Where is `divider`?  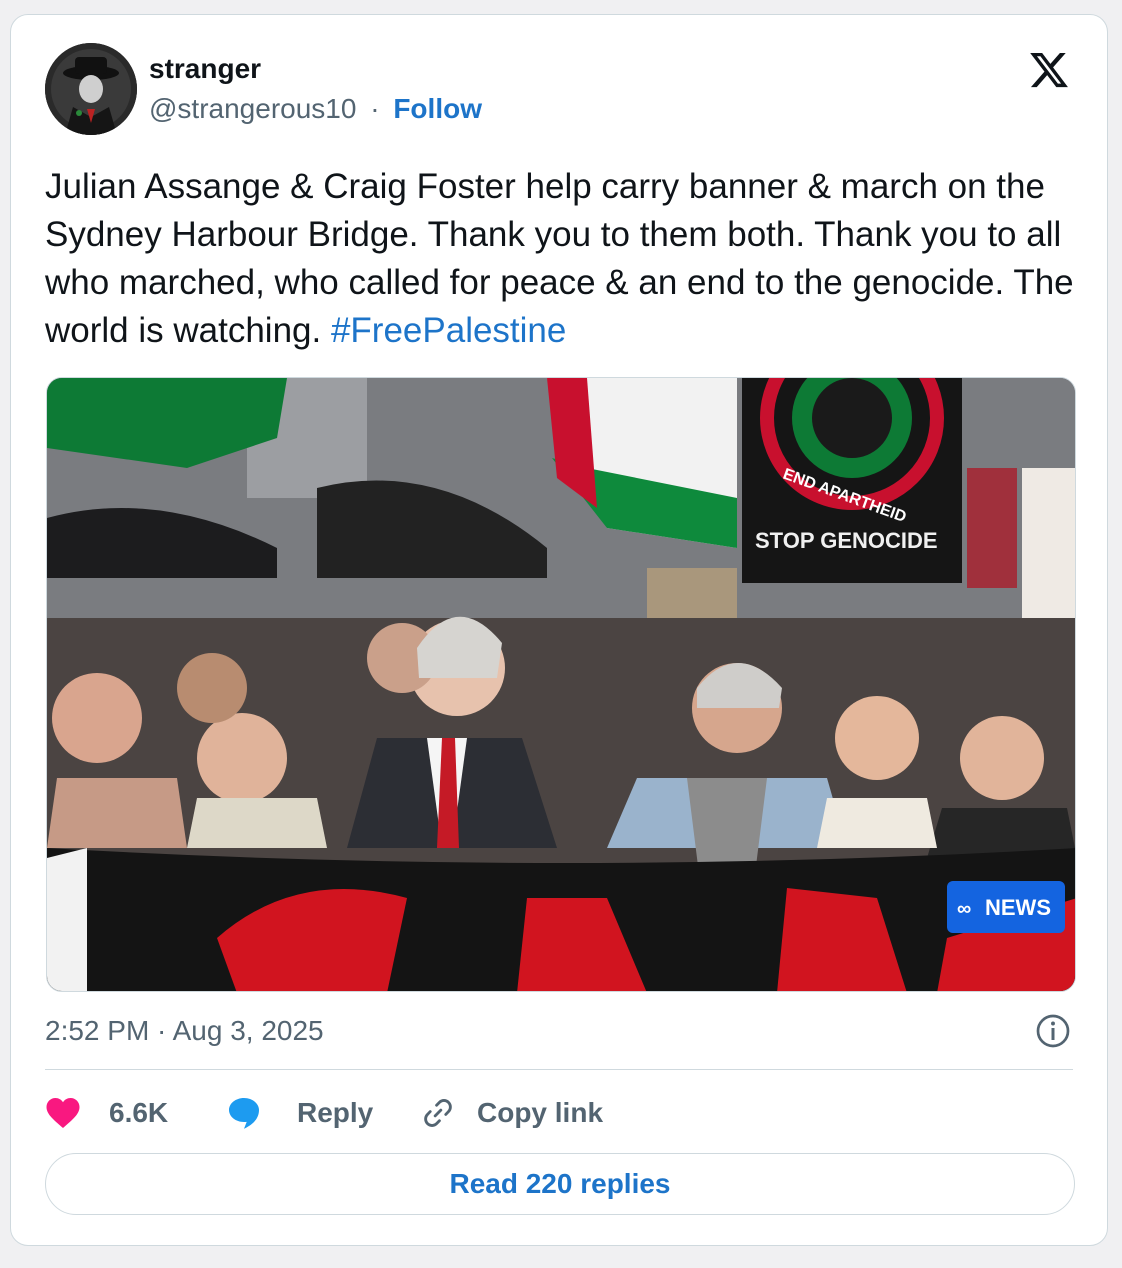 divider is located at coordinates (559, 1069).